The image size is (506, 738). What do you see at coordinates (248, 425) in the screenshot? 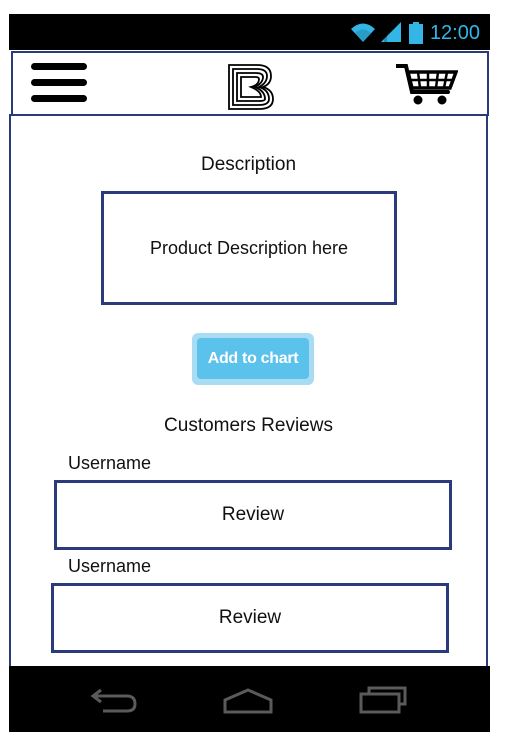
I see `customer-reviews-title: Customers Reviews` at bounding box center [248, 425].